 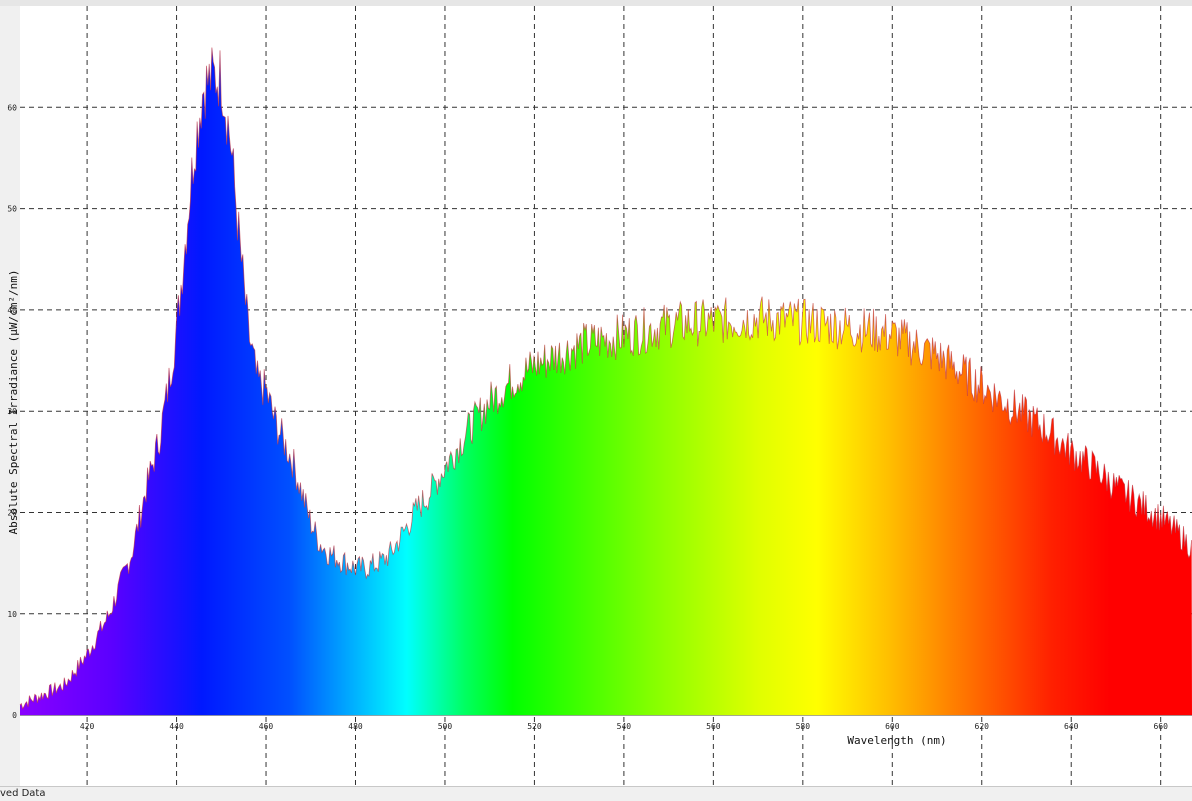 What do you see at coordinates (445, 726) in the screenshot?
I see `x-tick-label: 500` at bounding box center [445, 726].